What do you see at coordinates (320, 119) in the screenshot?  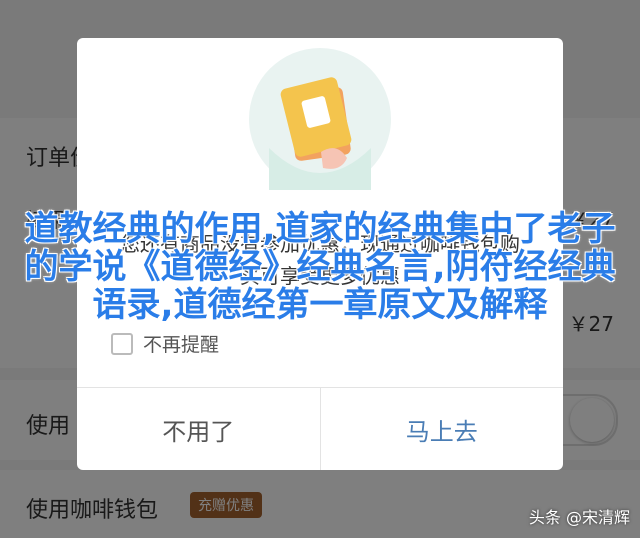 I see `coffee-card-illustration` at bounding box center [320, 119].